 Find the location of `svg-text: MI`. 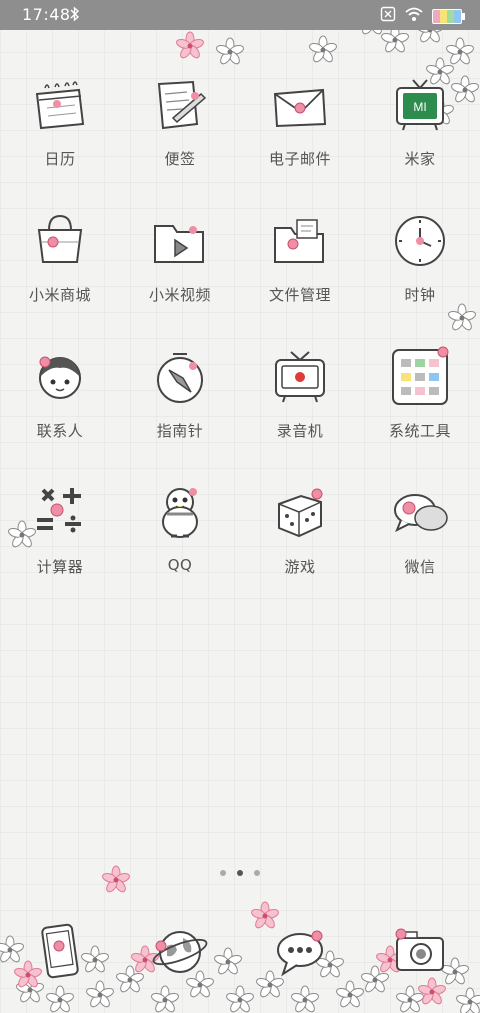

svg-text: MI is located at coordinates (419, 107).